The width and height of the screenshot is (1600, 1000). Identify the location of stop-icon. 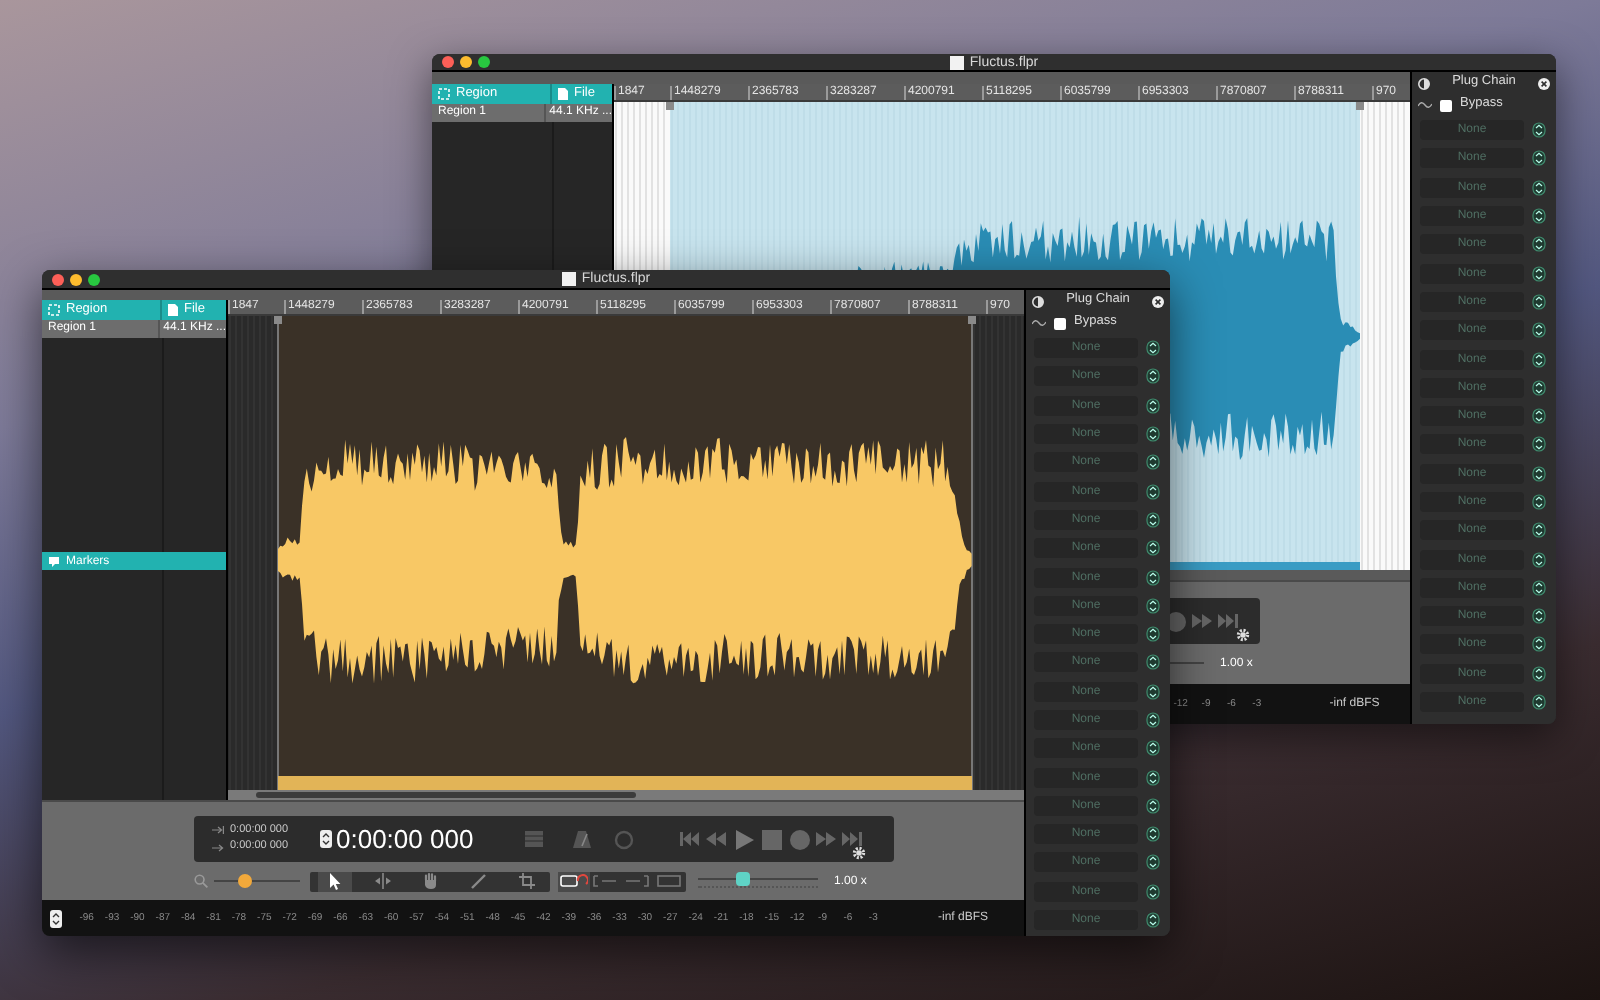
(772, 839).